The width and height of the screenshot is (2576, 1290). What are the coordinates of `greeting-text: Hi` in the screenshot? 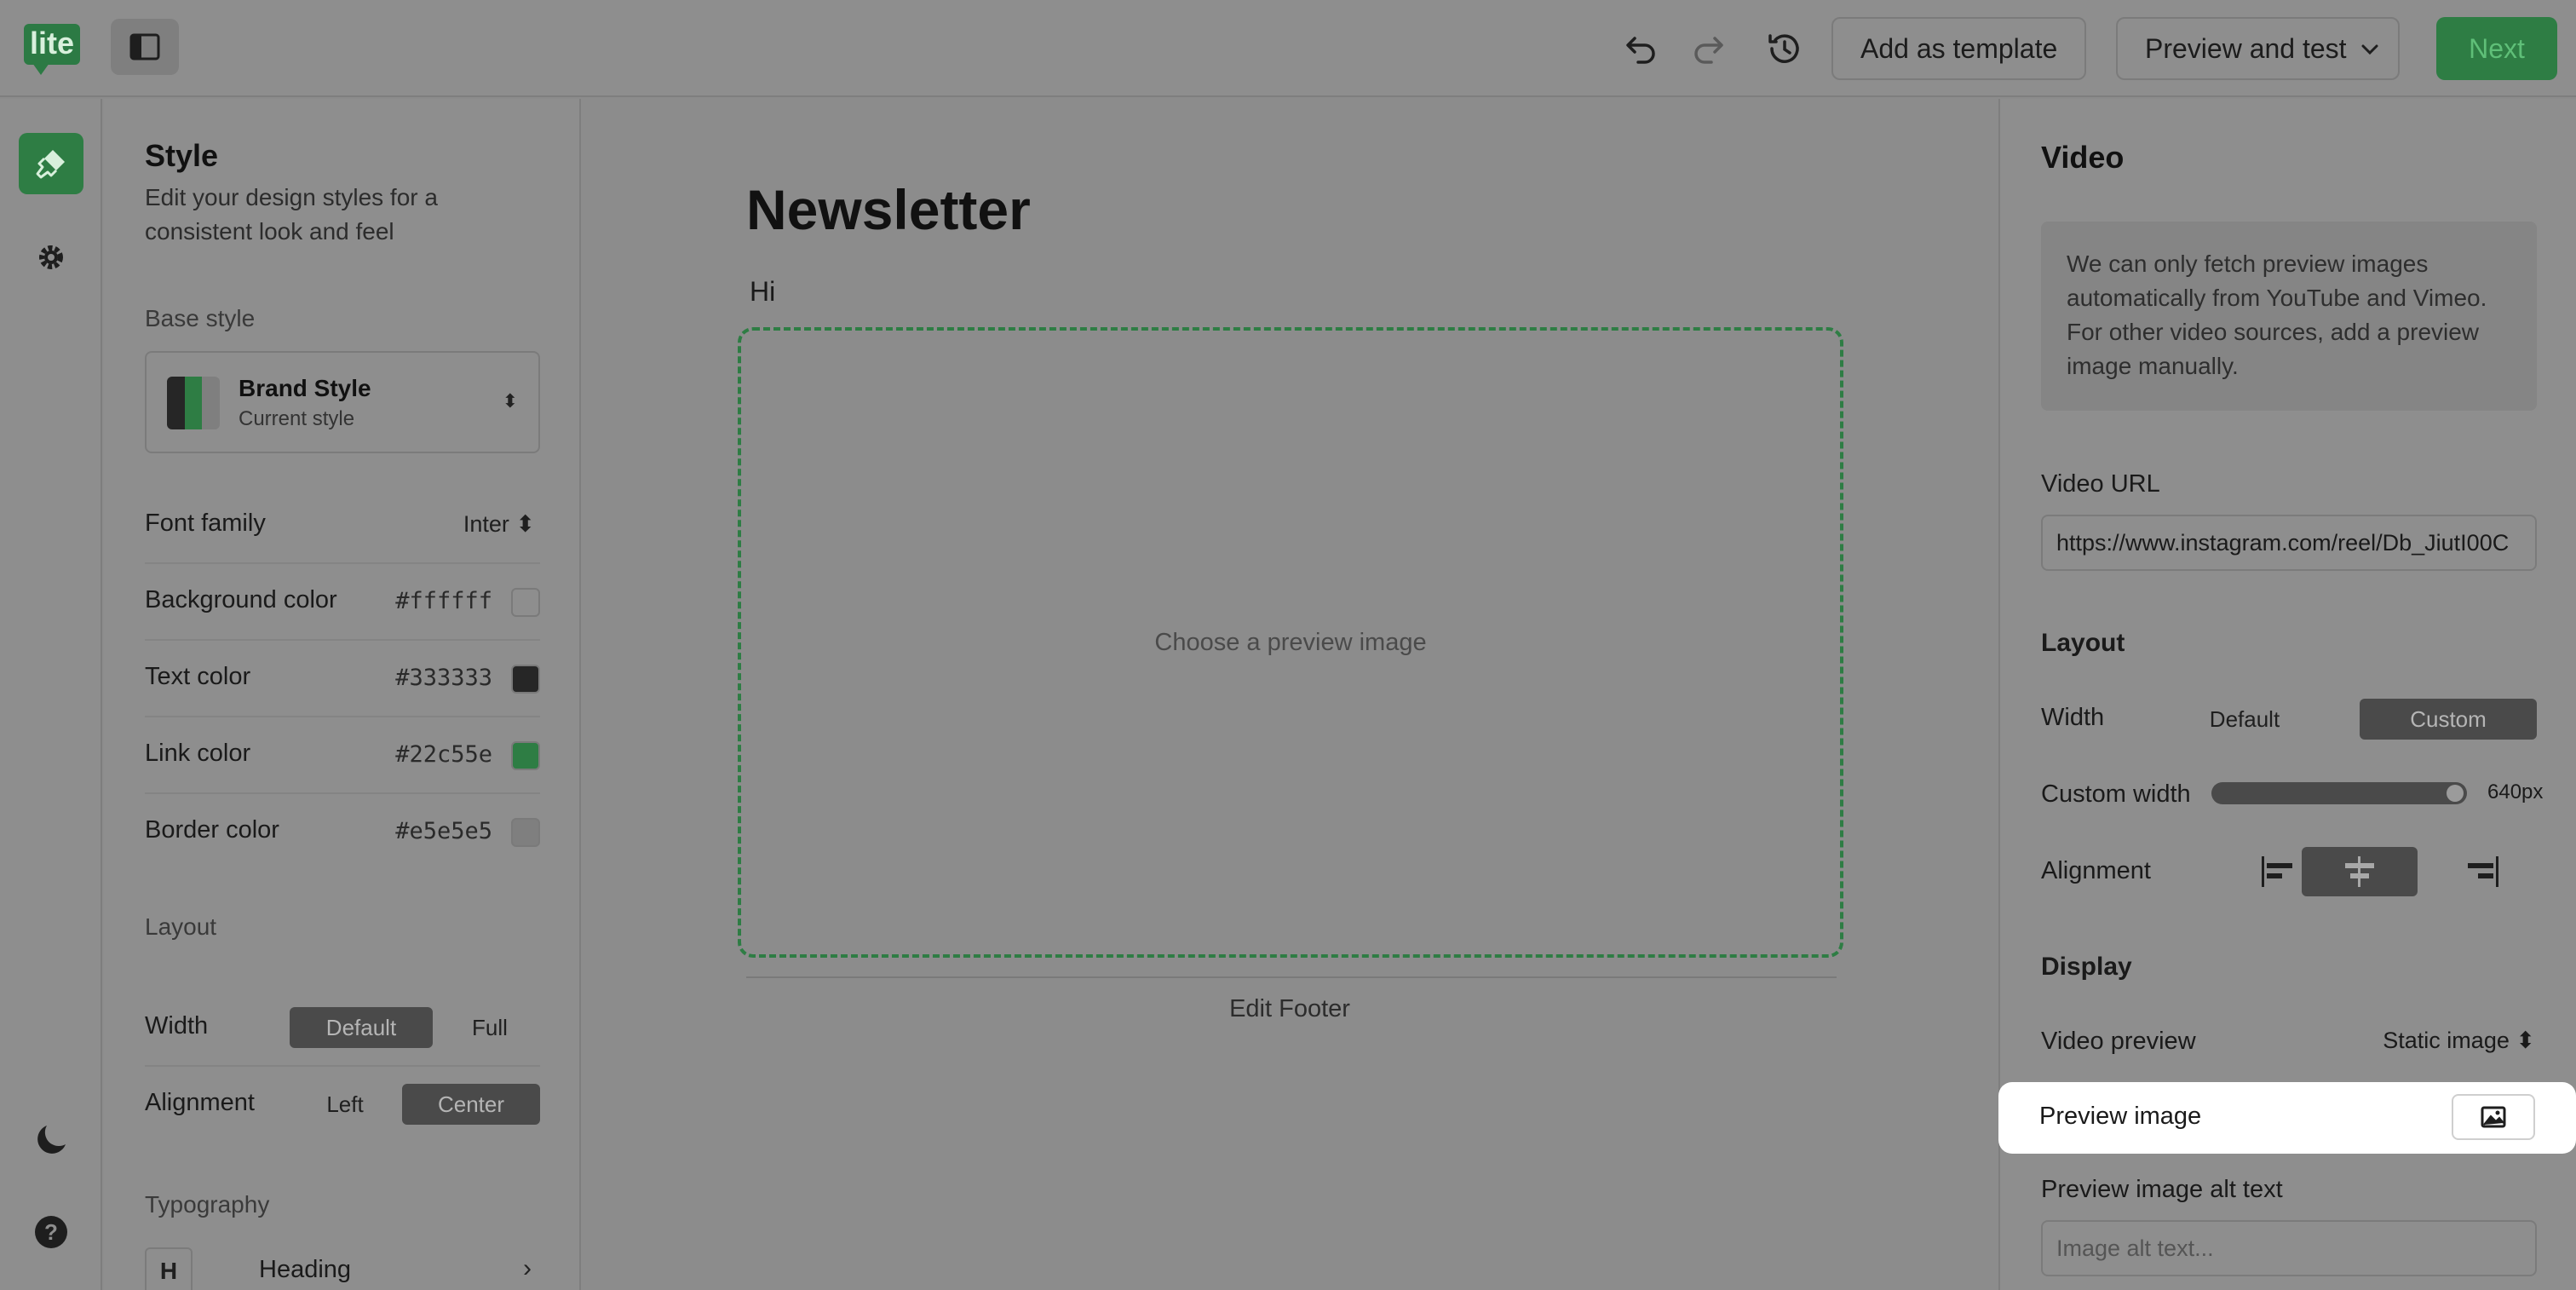 It's located at (763, 292).